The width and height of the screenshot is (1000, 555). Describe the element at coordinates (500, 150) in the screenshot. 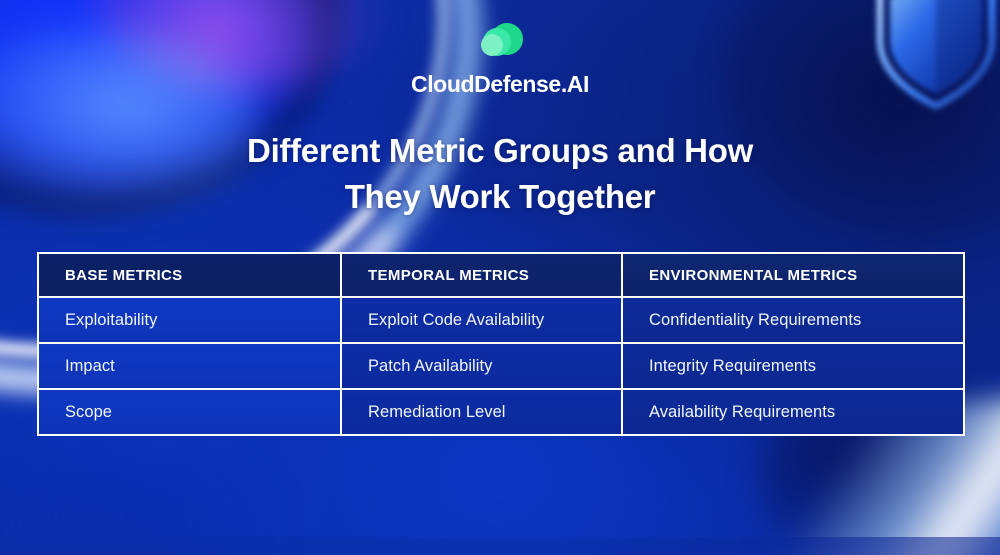

I see `page-title-line-1: Different Metric Groups and How` at that location.